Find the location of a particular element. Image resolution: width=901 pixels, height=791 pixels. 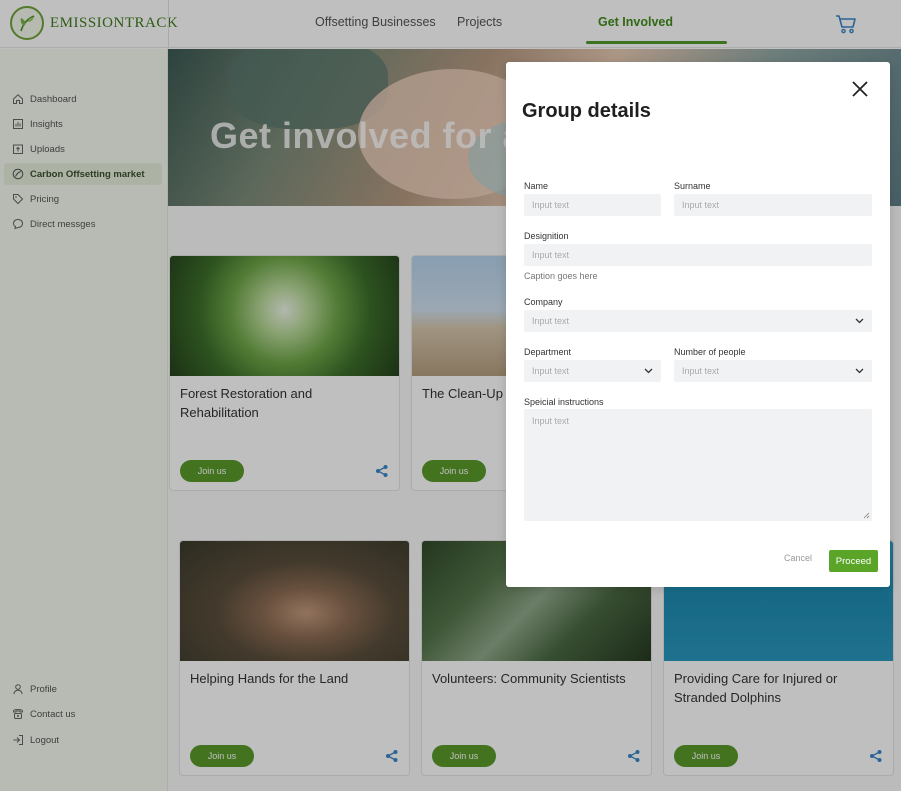

number-of-people-placeholder: Input text is located at coordinates (701, 371).